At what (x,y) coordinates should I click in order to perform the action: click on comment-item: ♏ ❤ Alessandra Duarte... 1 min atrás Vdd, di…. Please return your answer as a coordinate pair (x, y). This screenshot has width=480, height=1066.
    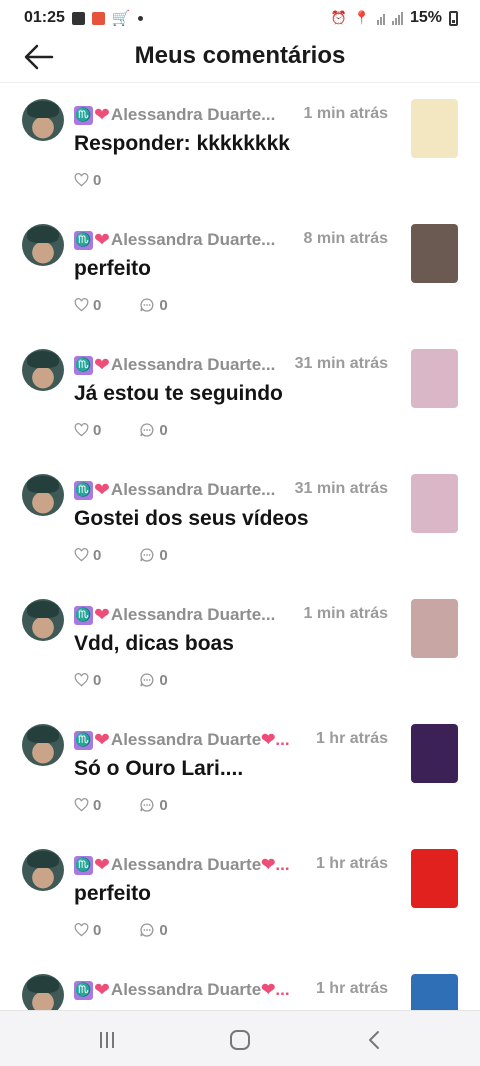
    Looking at the image, I should click on (240, 645).